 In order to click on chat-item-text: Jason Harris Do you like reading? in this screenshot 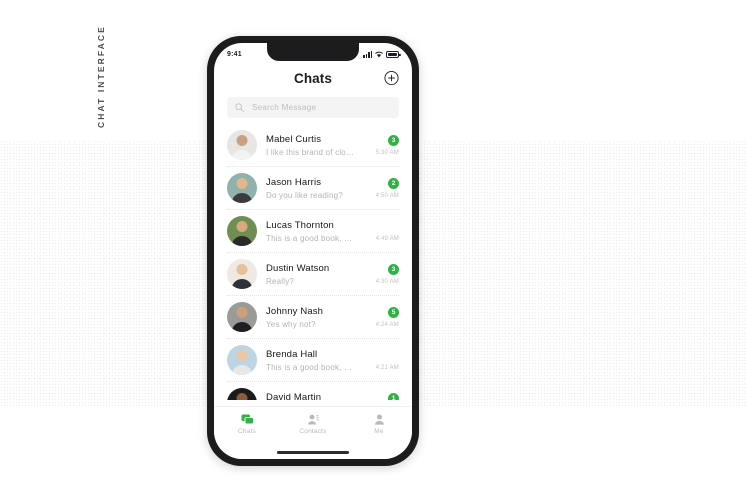, I will do `click(311, 188)`.